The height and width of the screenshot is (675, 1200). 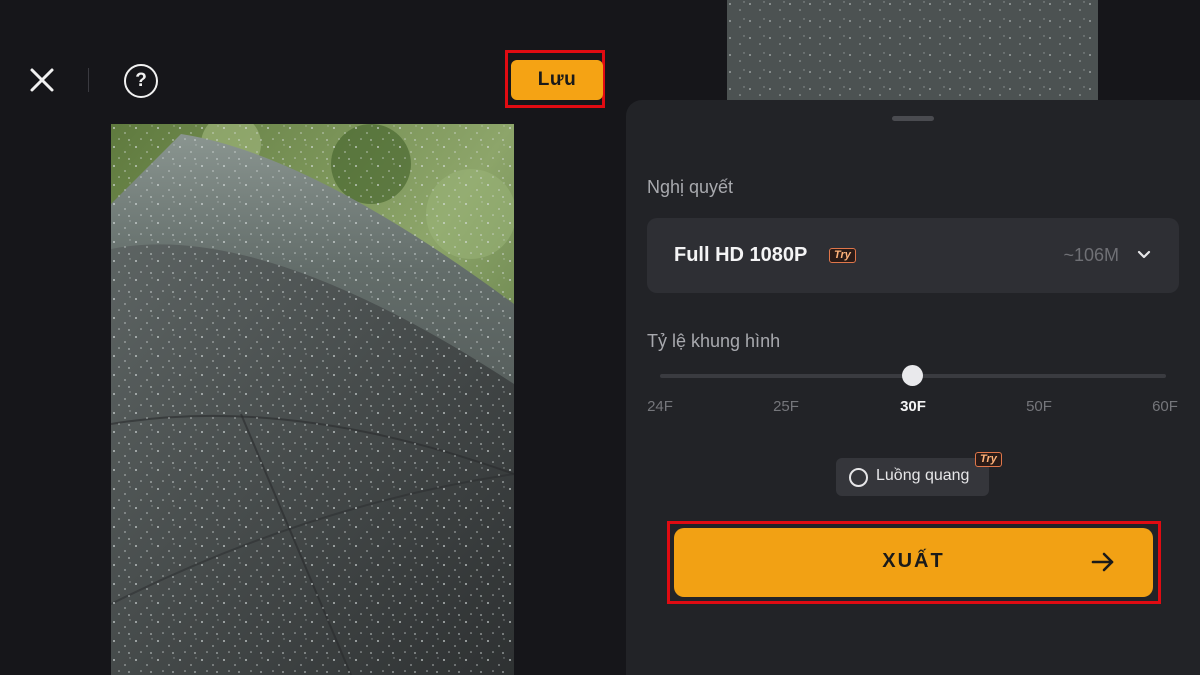 What do you see at coordinates (912, 375) in the screenshot?
I see `frame-rate-slider-thumb` at bounding box center [912, 375].